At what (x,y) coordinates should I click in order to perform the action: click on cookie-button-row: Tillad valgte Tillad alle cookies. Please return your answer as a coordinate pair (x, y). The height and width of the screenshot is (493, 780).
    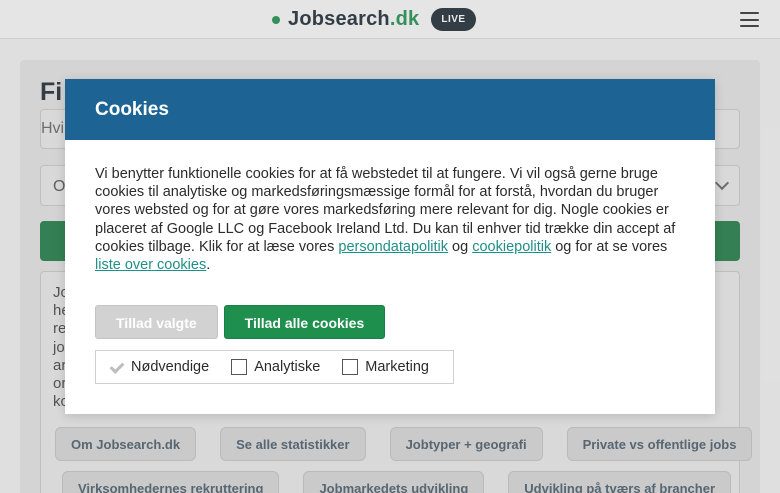
    Looking at the image, I should click on (240, 322).